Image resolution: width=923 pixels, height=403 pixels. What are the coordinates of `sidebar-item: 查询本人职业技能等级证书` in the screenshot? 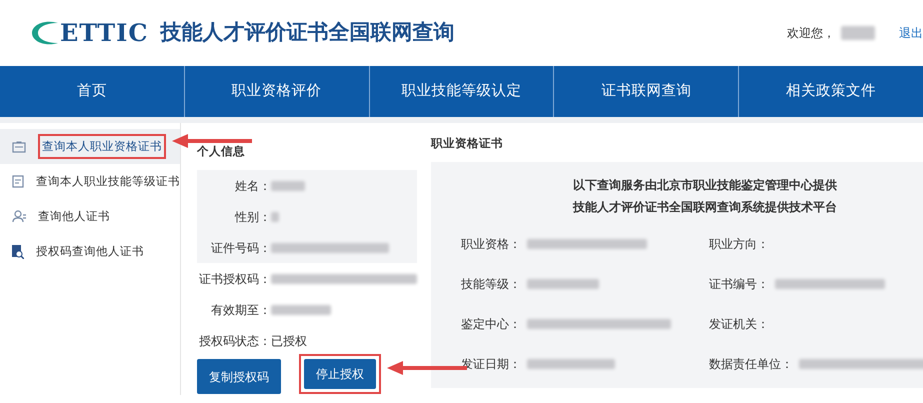 It's located at (90, 181).